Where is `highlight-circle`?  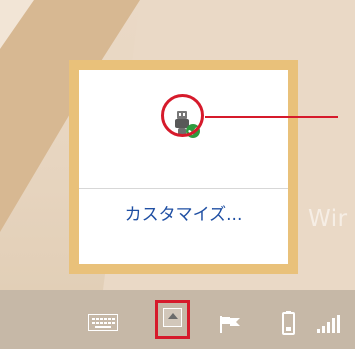 highlight-circle is located at coordinates (182, 115).